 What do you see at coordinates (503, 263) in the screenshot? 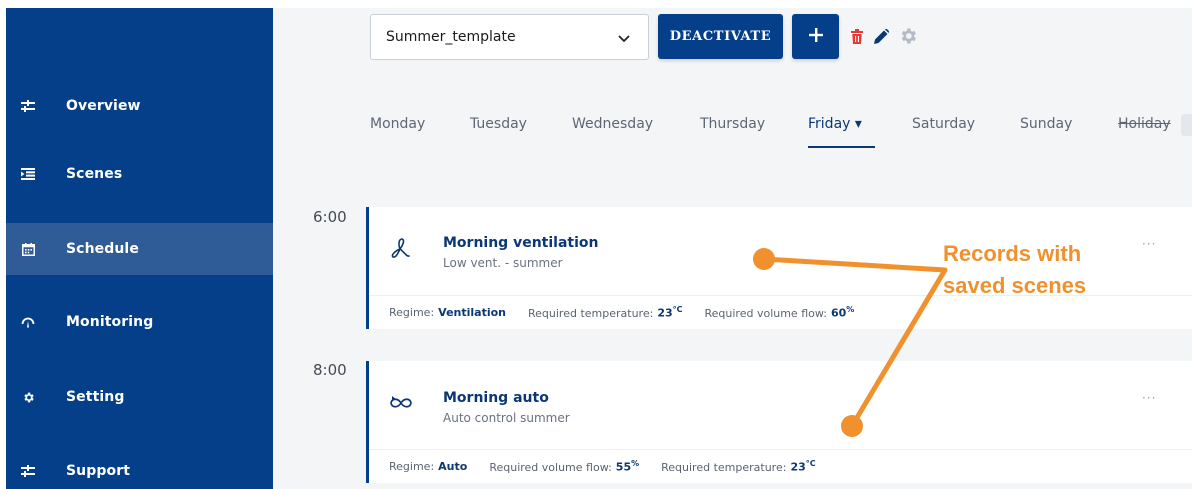
I see `record-subtitle: Low vent. - summer` at bounding box center [503, 263].